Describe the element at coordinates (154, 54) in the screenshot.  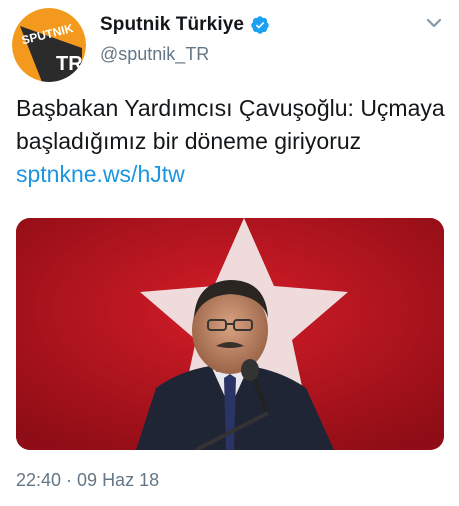
I see `user-handle: @sputnik_TR` at that location.